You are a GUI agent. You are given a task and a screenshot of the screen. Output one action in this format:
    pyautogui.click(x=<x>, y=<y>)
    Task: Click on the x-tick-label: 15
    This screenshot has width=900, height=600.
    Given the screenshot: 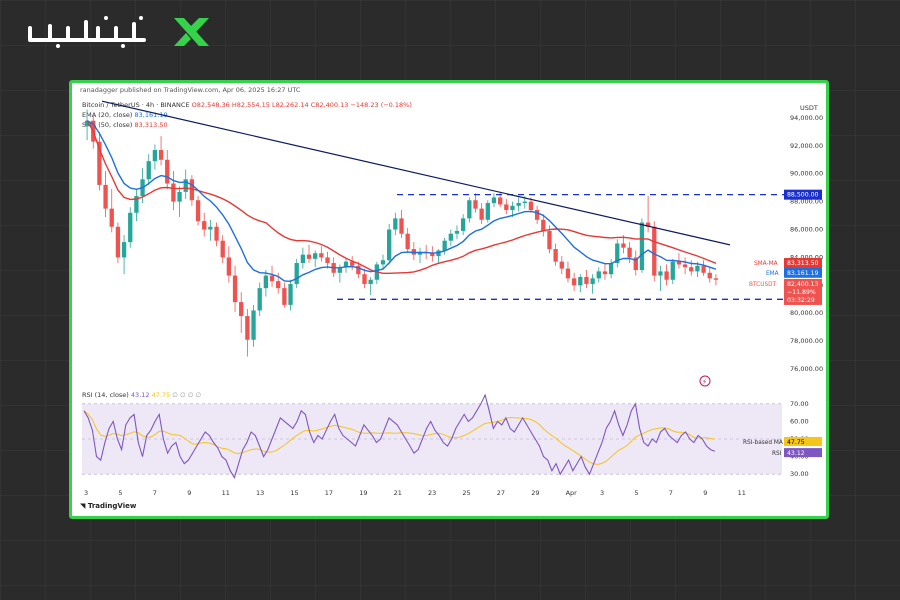 What is the action you would take?
    pyautogui.click(x=294, y=493)
    